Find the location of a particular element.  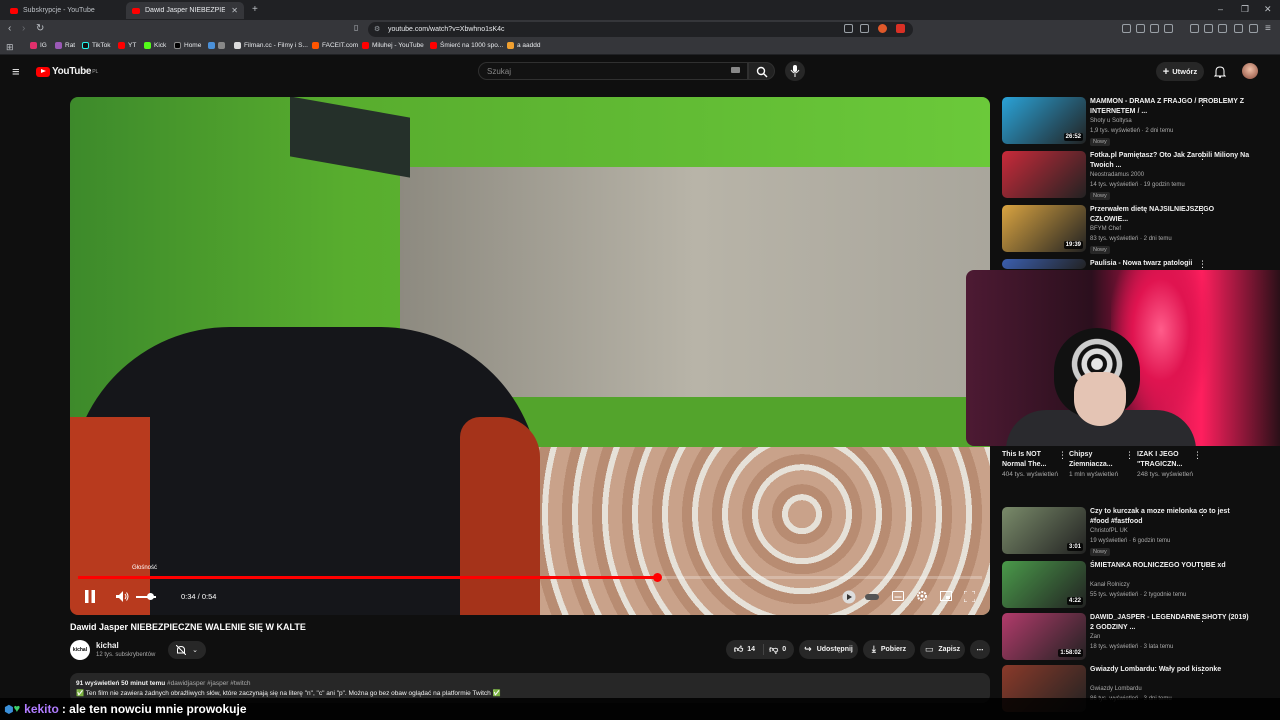

bookmark-ig: IG is located at coordinates (38, 45).